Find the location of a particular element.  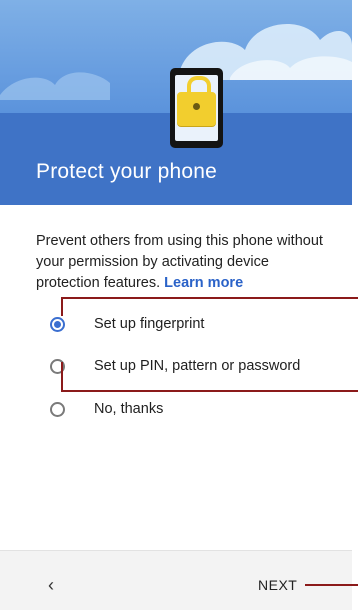

page-title: Protect your phone is located at coordinates (127, 171).